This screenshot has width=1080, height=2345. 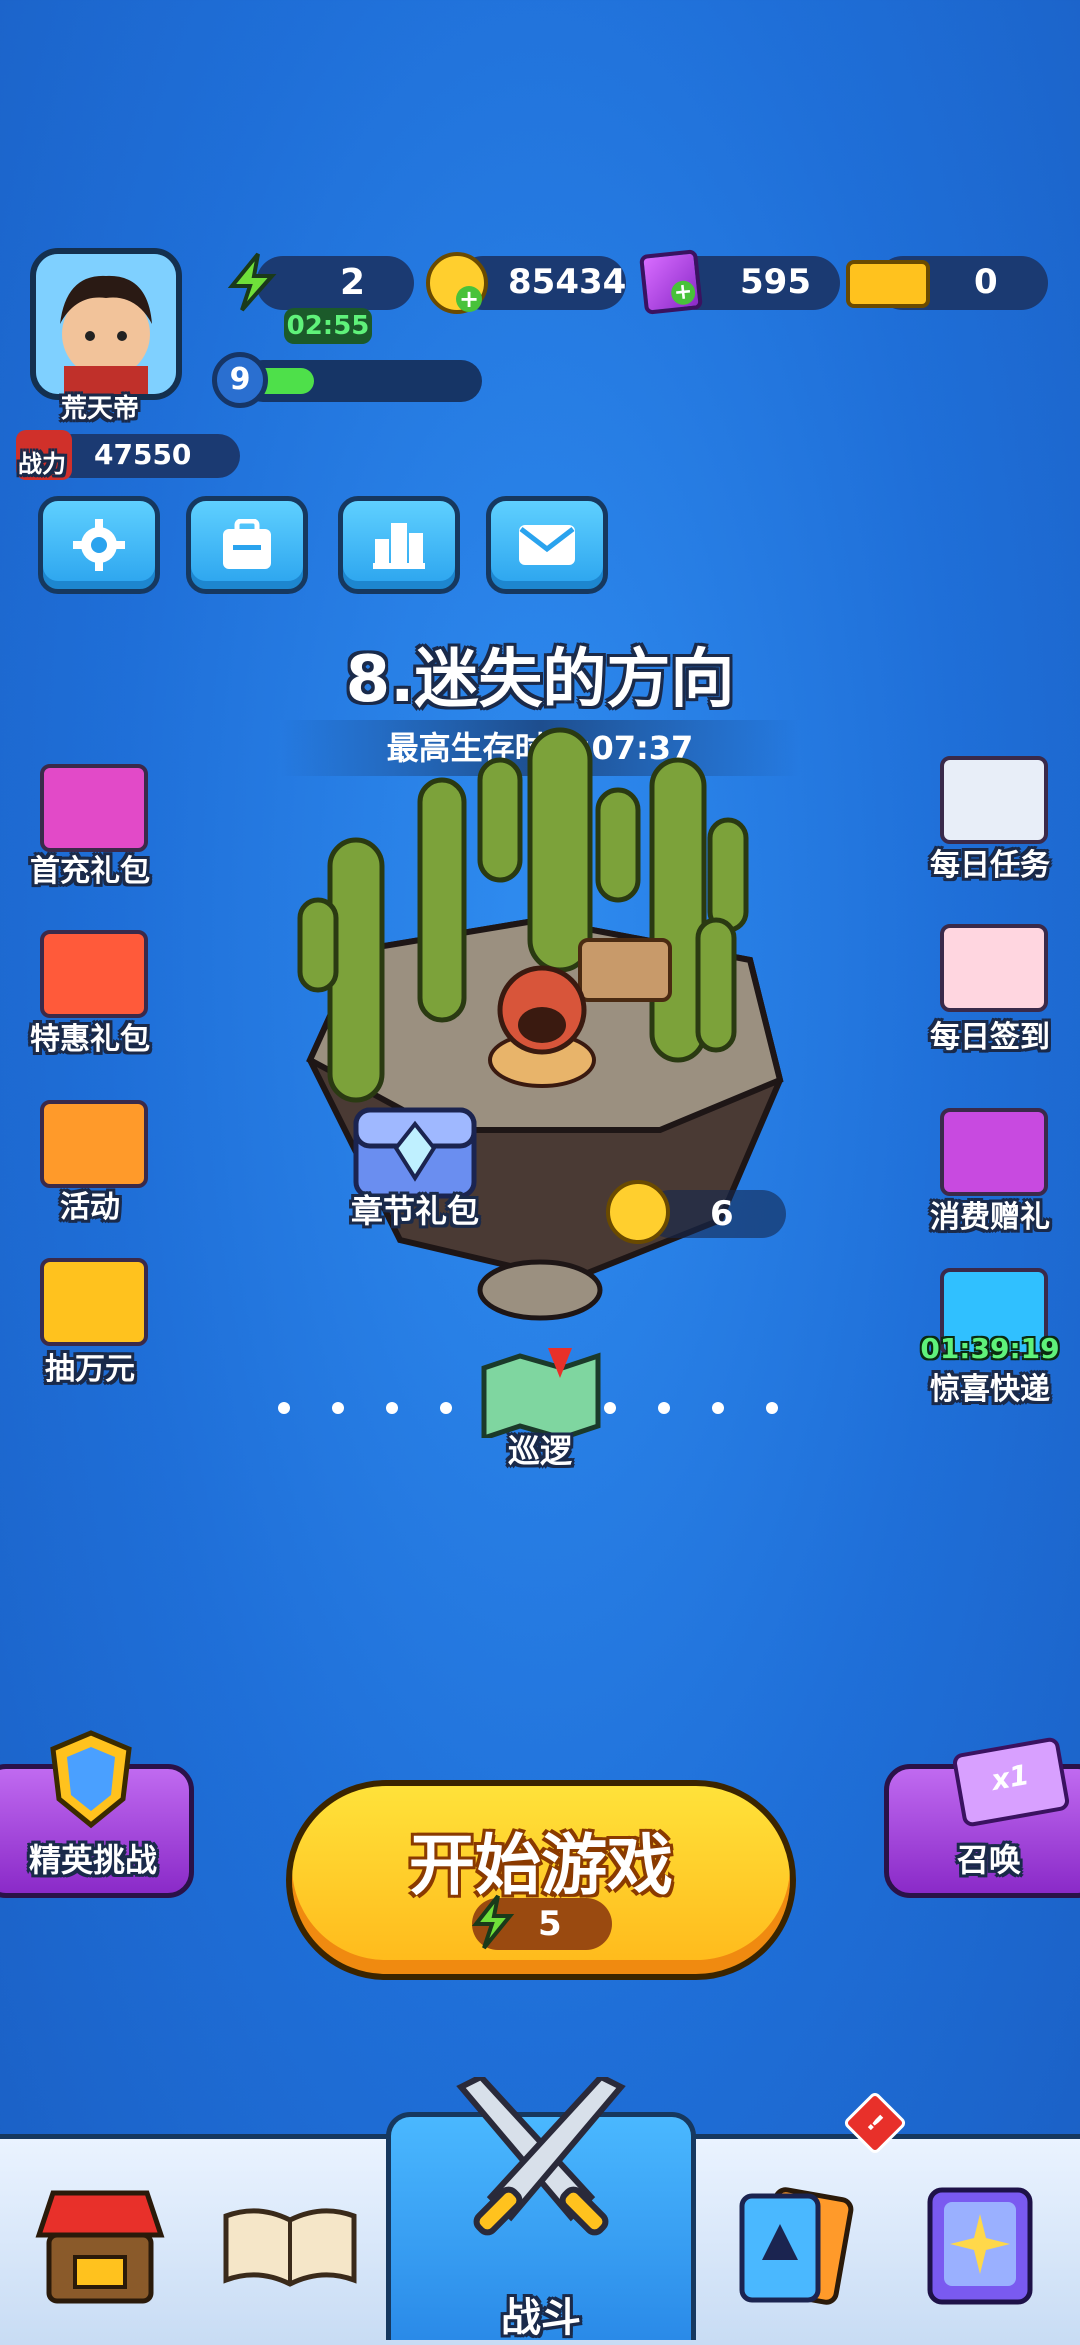 I want to click on patrol-label: 巡逻, so click(x=539, y=1451).